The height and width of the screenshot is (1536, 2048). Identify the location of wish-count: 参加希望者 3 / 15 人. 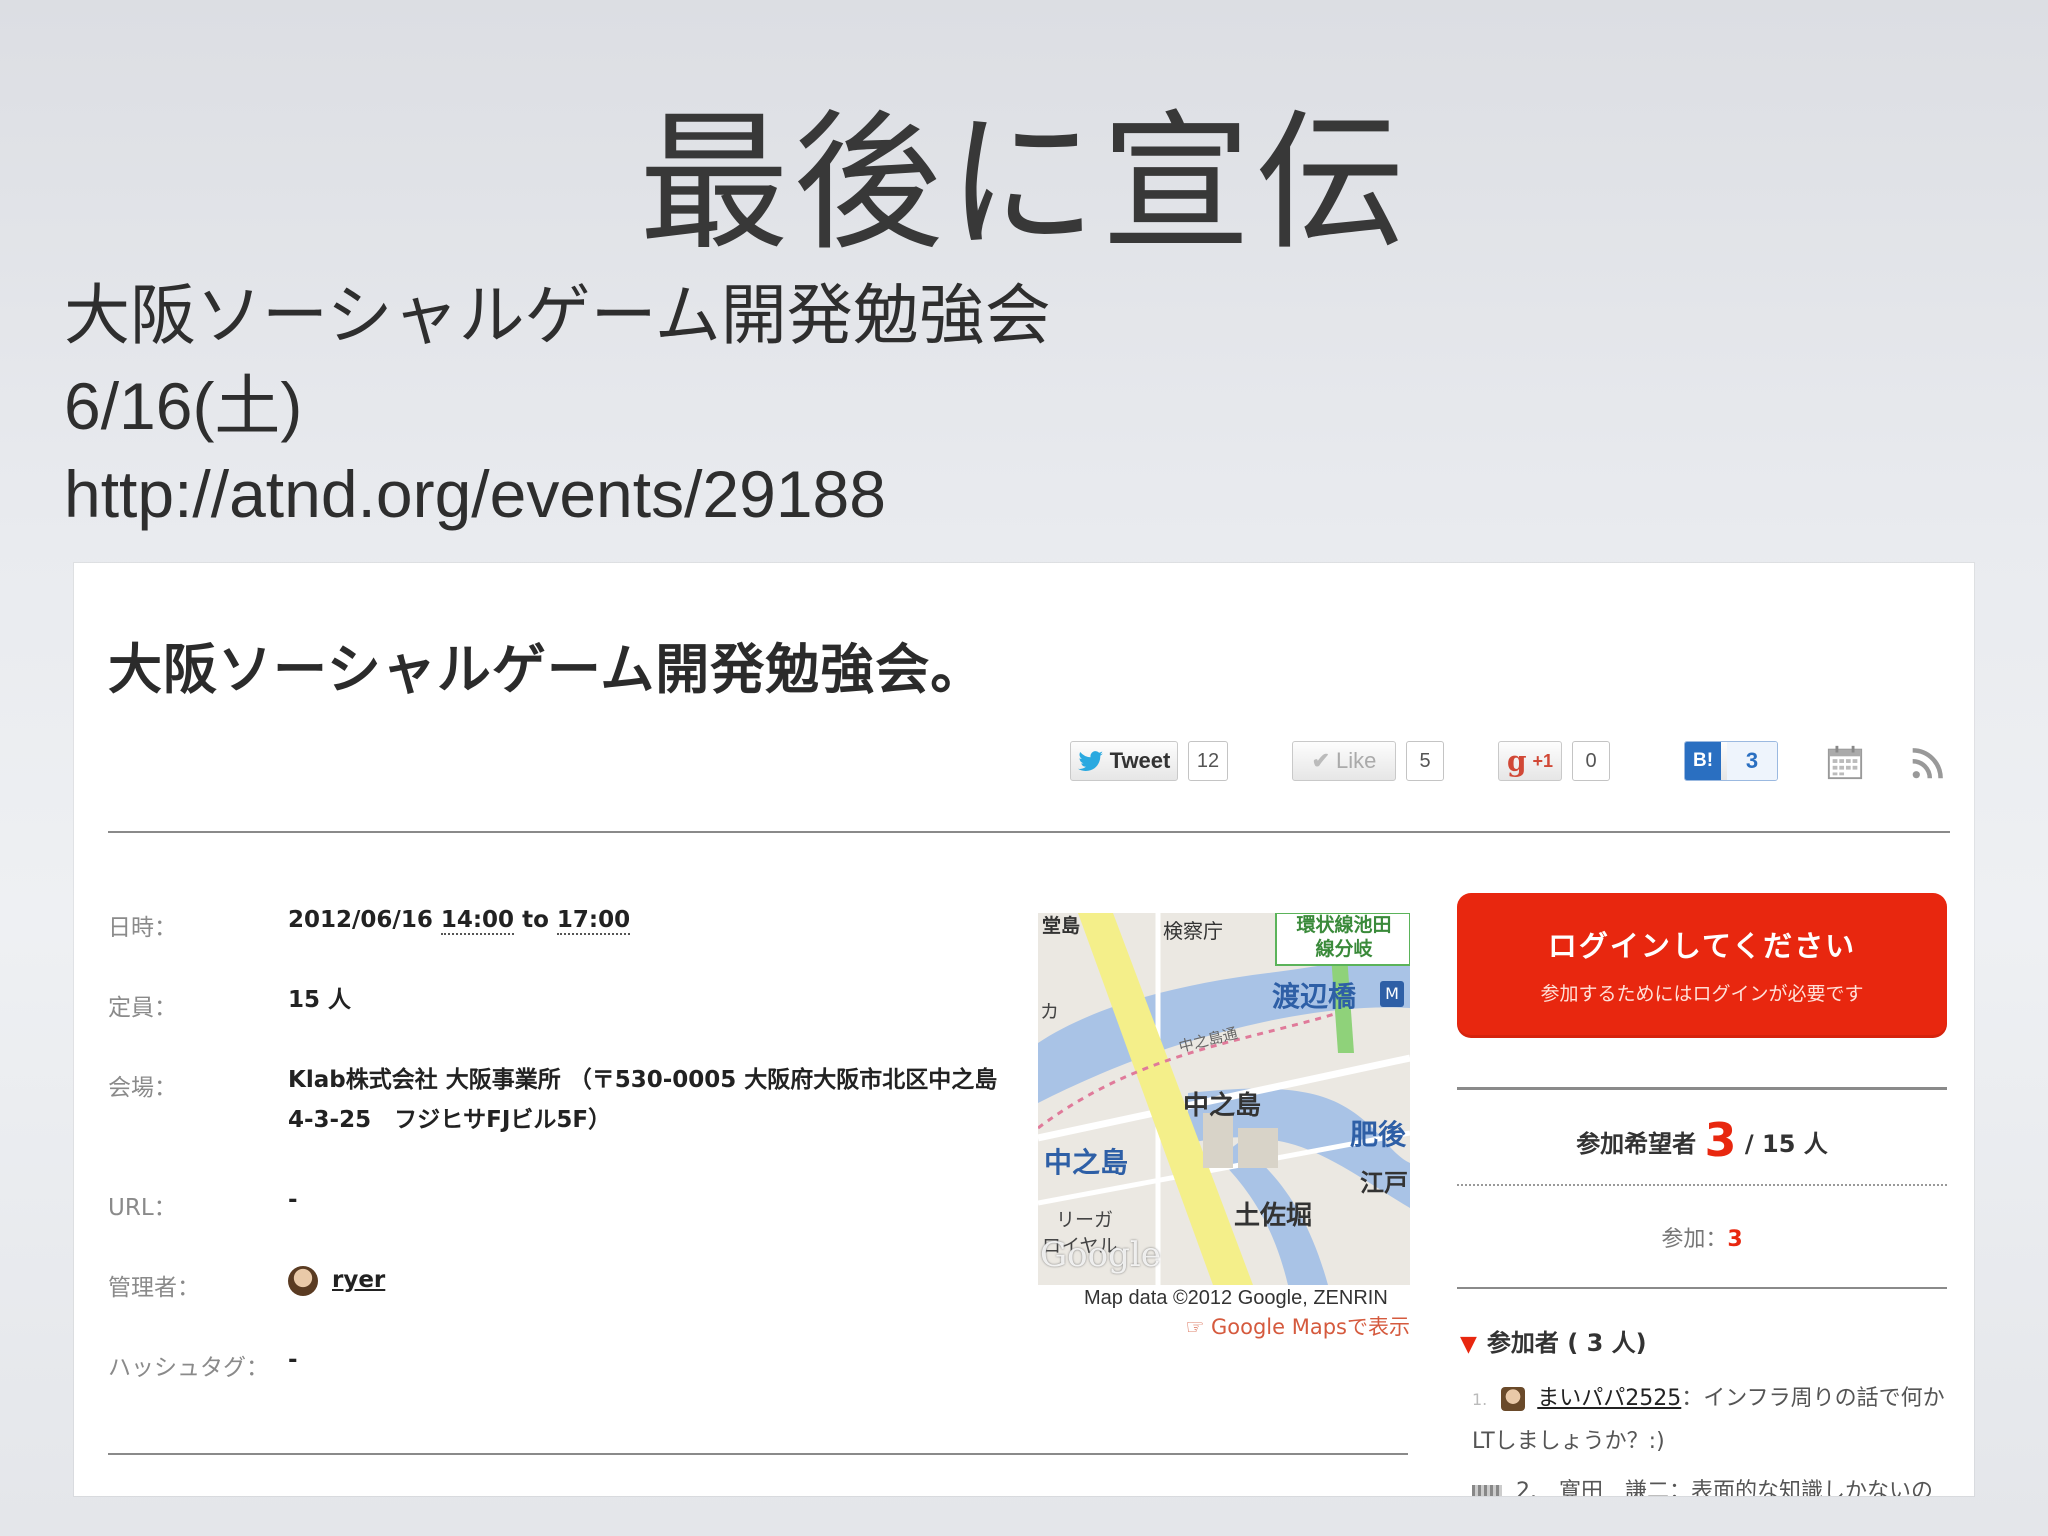
(1702, 1140).